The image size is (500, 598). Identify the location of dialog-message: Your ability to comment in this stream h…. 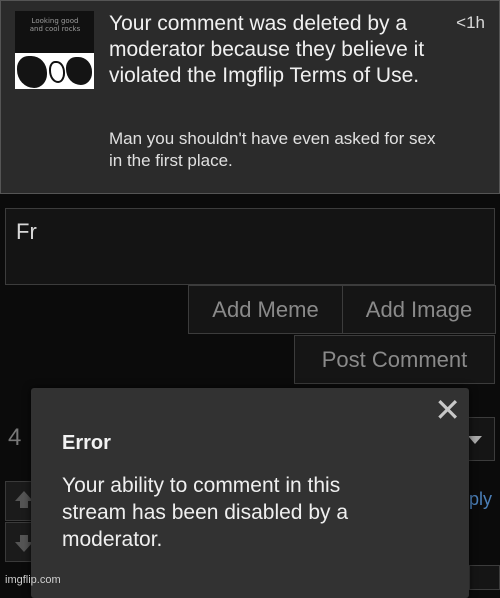
(205, 512).